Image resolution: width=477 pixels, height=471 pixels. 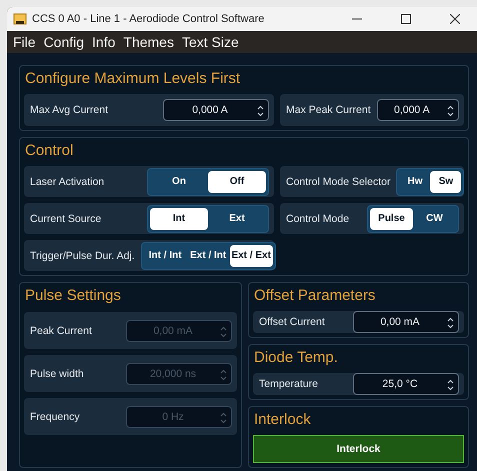 I want to click on maximize-icon, so click(x=406, y=19).